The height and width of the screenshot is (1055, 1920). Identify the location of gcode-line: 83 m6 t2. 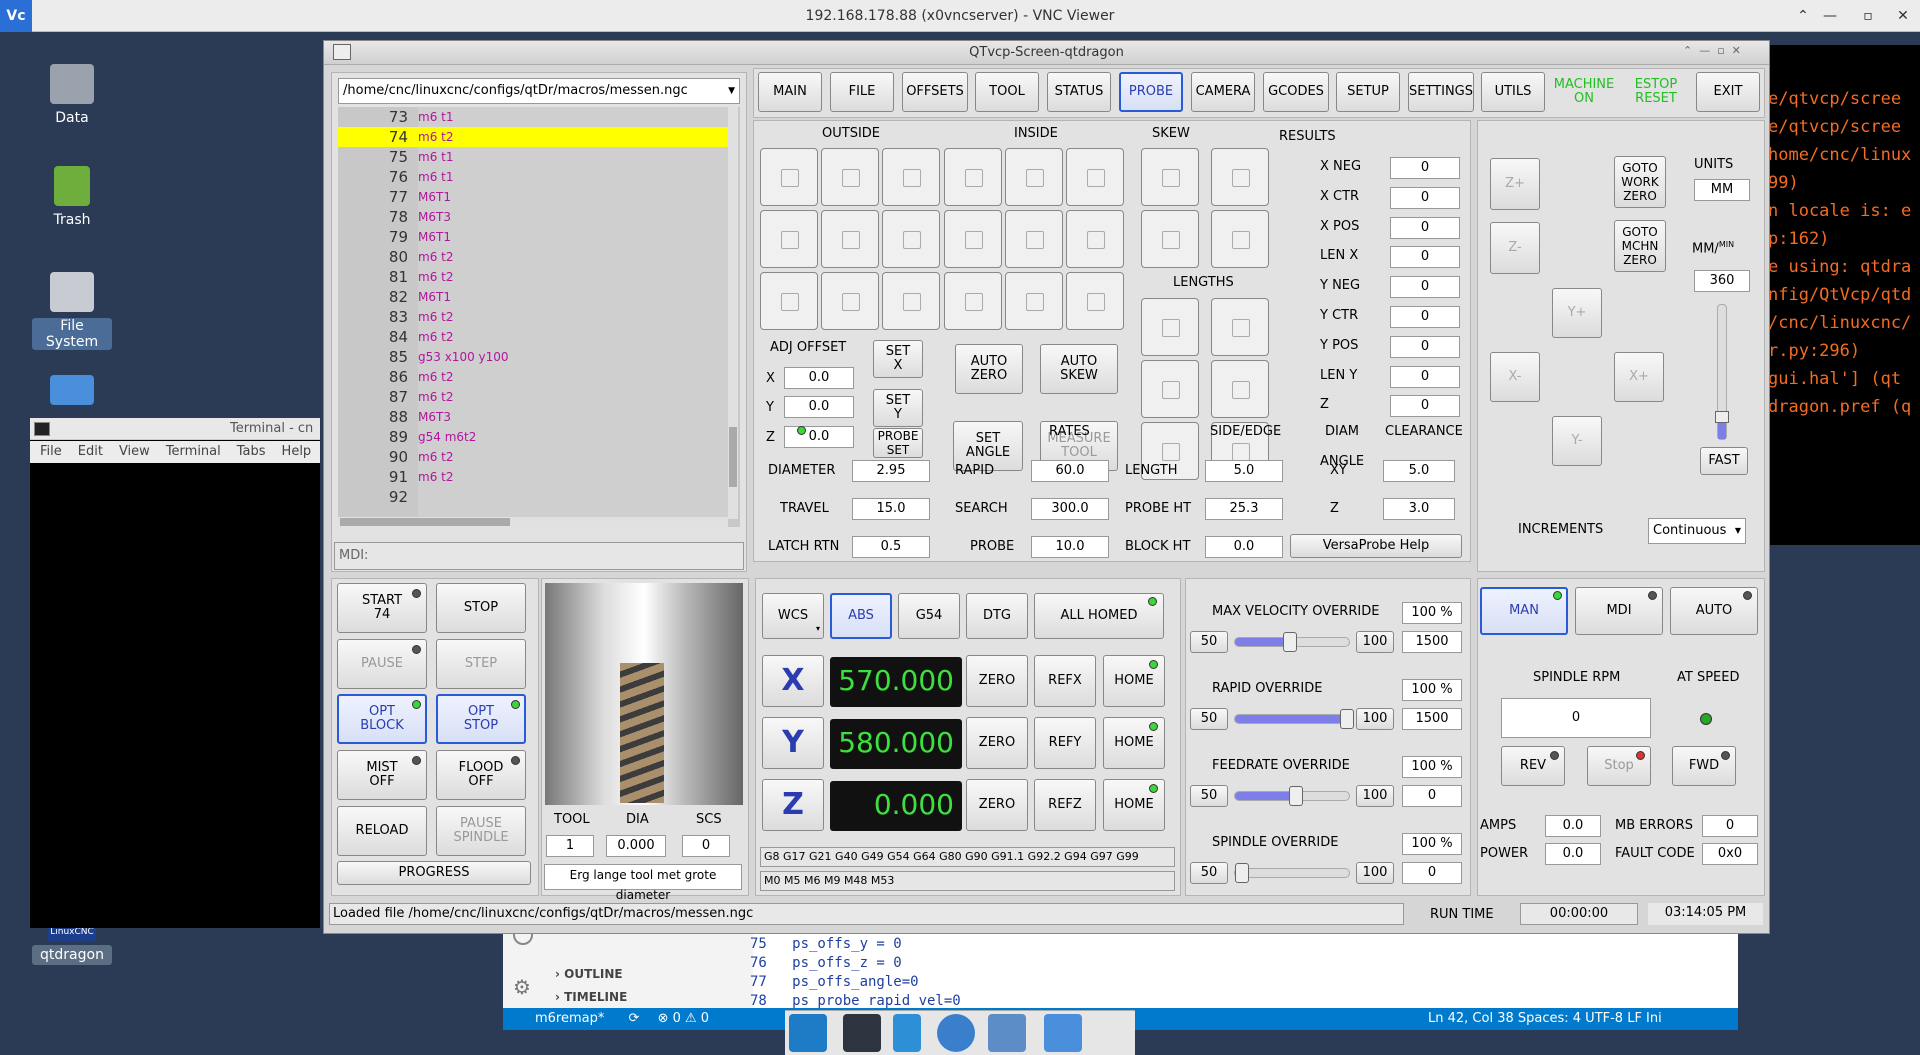
(533, 317).